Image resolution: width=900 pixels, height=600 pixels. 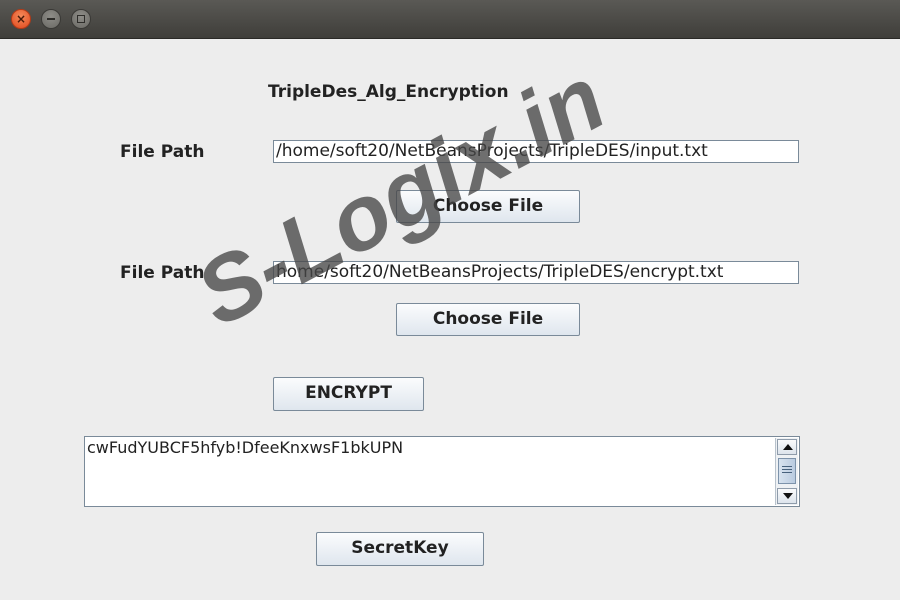 What do you see at coordinates (348, 394) in the screenshot?
I see `encrypt-button: ENCRYPT` at bounding box center [348, 394].